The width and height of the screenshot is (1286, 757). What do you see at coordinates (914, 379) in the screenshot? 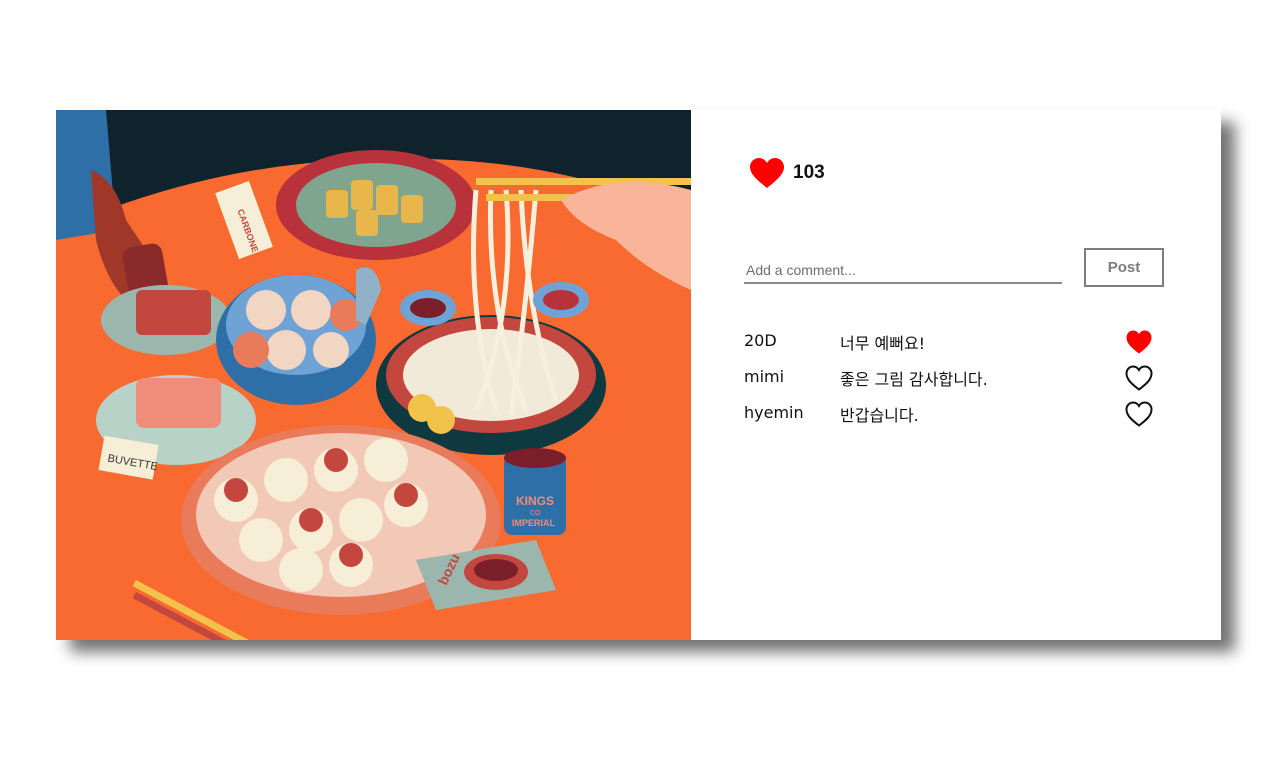
I see `comment-text: 좋은 그림 감사합니다.` at bounding box center [914, 379].